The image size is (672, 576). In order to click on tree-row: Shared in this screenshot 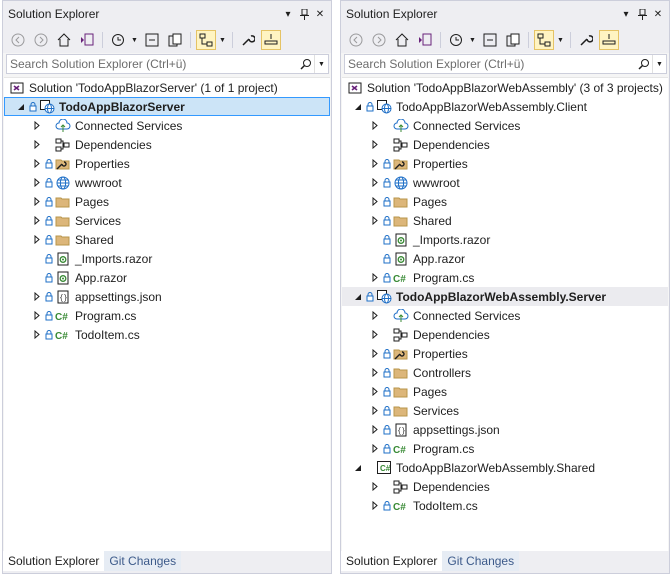, I will do `click(167, 239)`.